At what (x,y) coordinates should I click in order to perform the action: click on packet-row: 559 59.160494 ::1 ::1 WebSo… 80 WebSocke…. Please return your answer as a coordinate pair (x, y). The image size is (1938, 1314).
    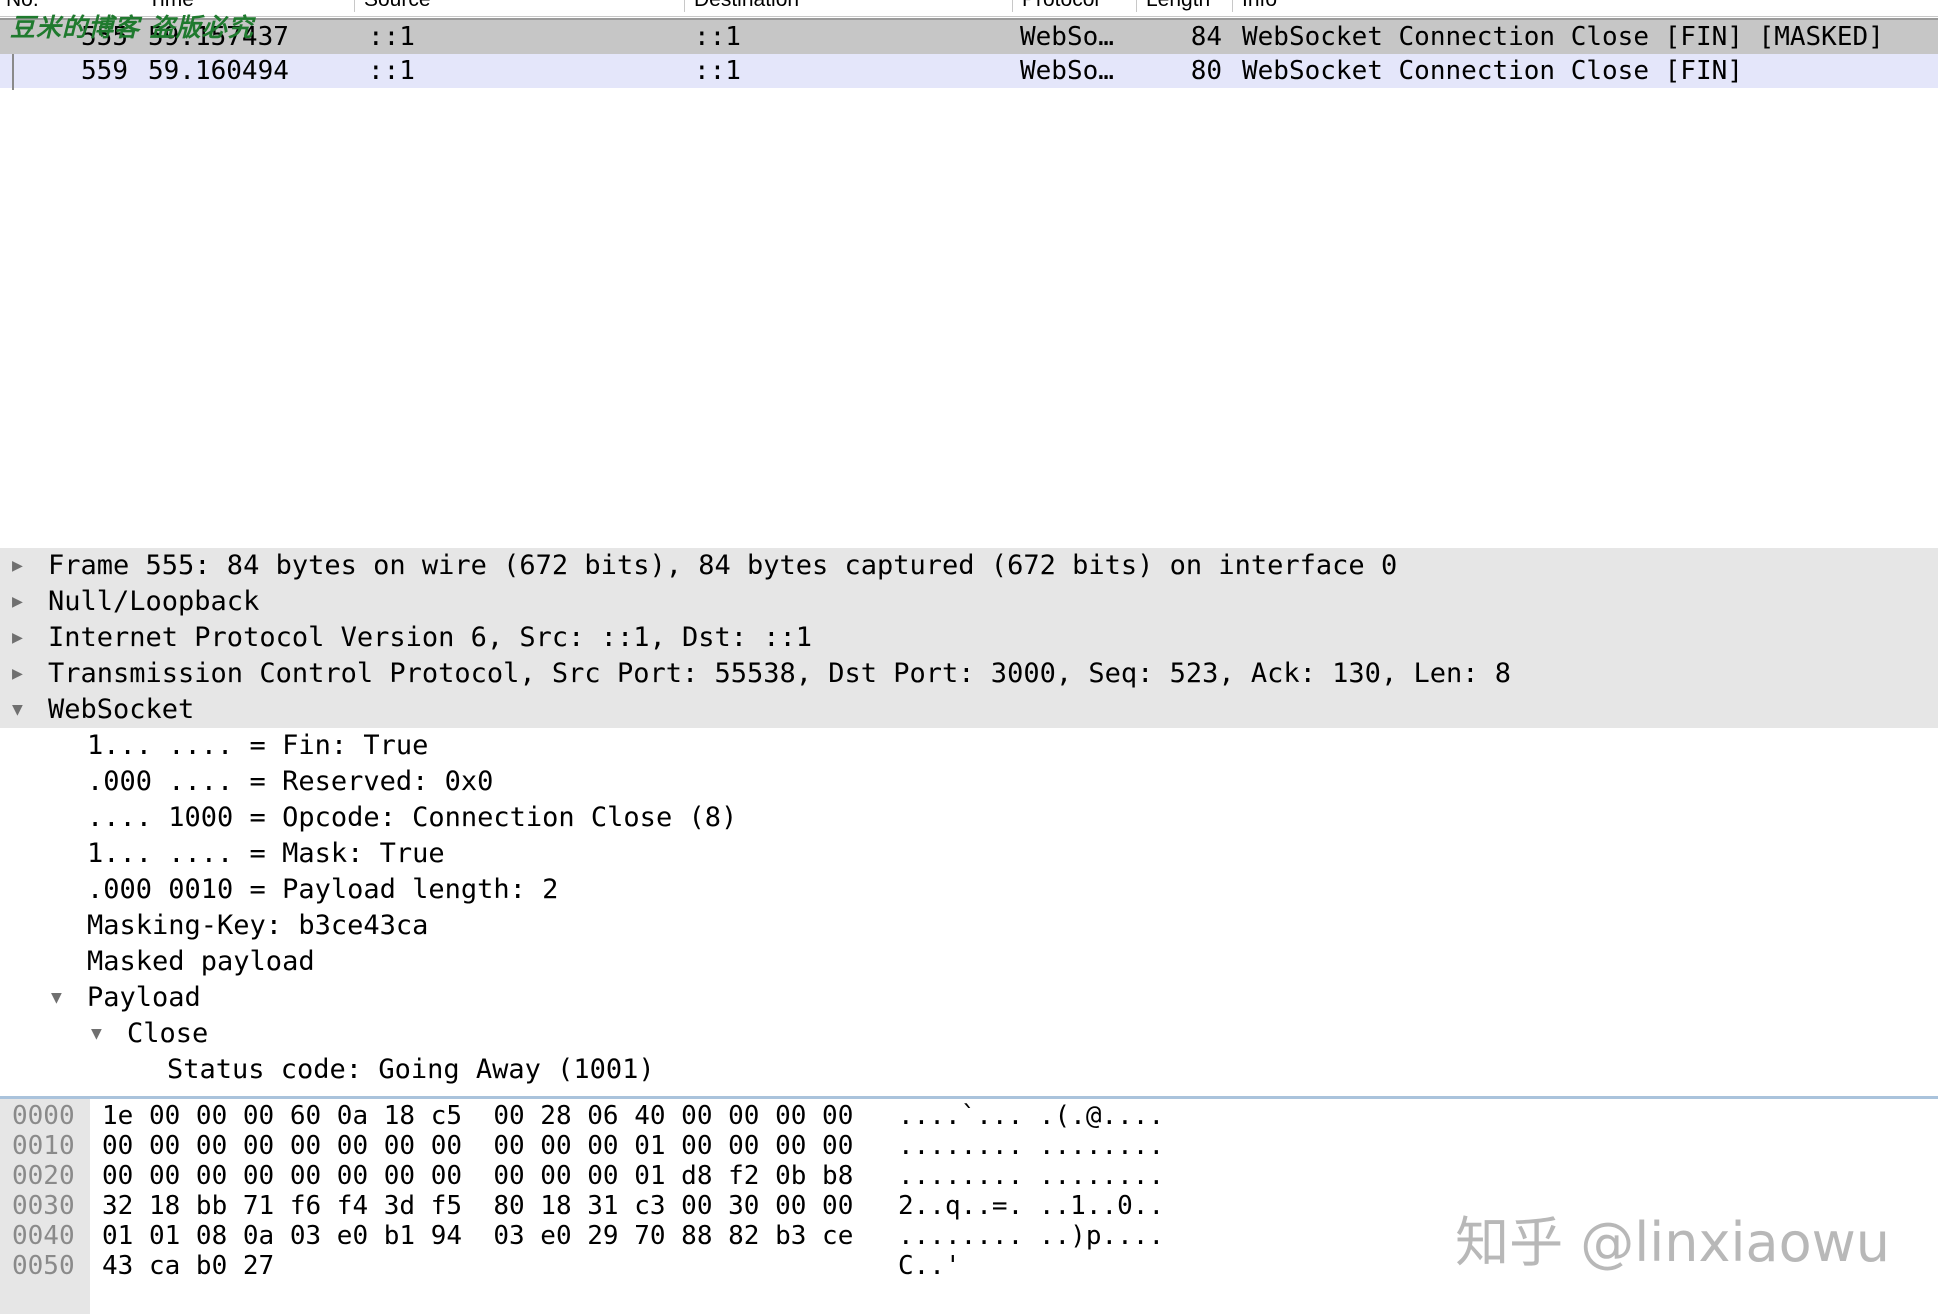
    Looking at the image, I should click on (969, 71).